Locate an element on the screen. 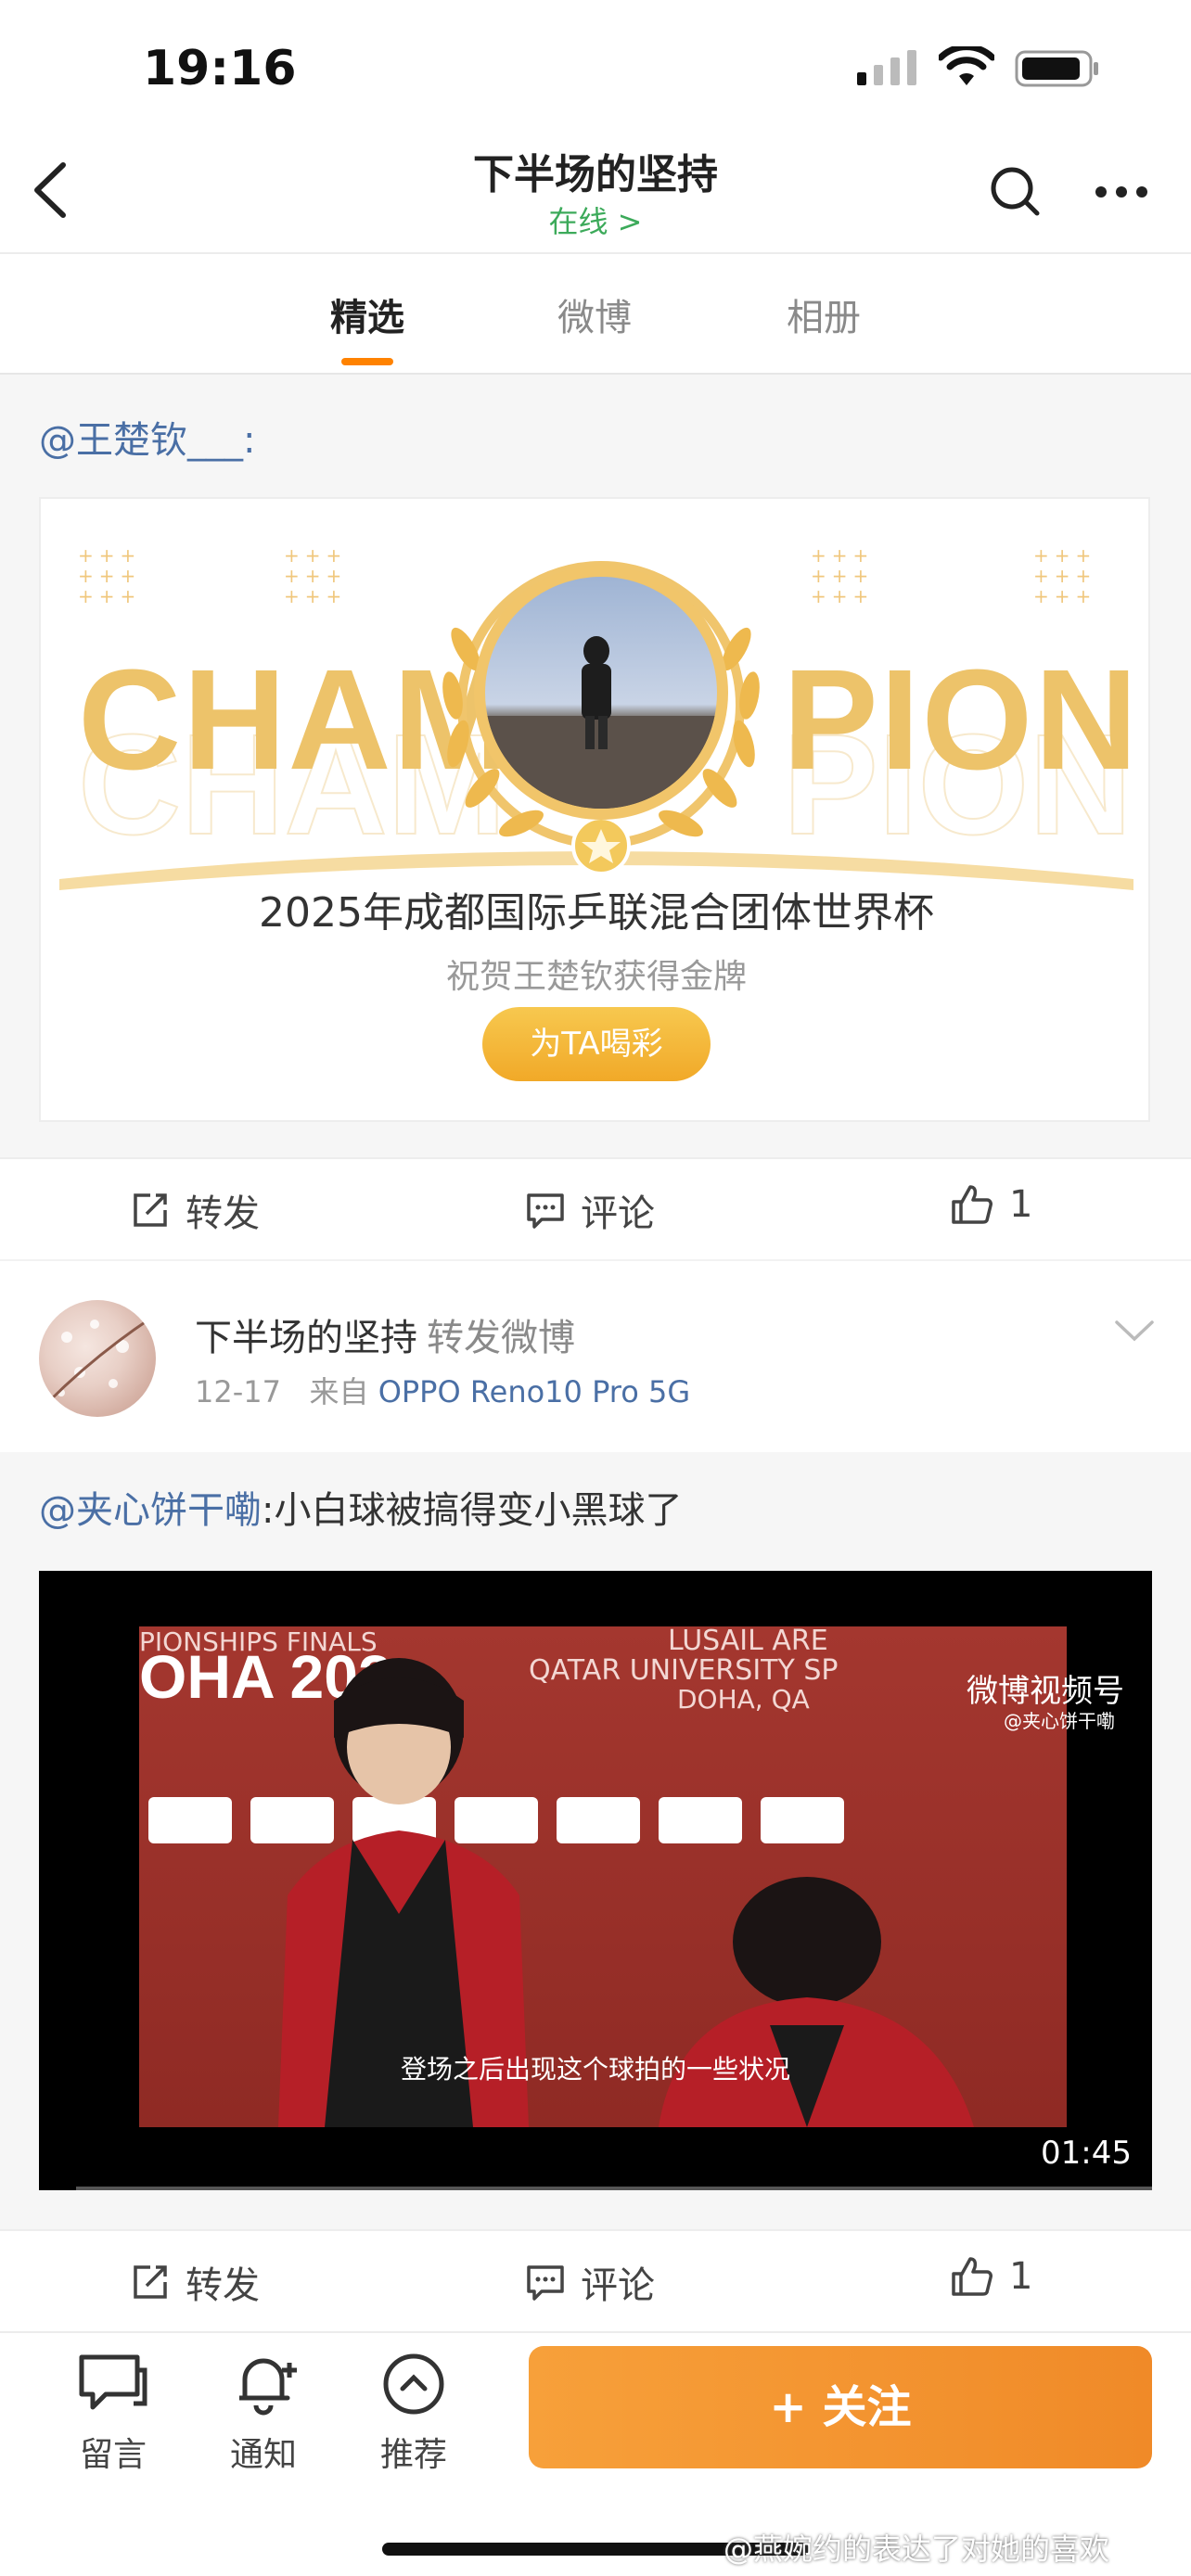 Image resolution: width=1191 pixels, height=2576 pixels. recommend-label: 推荐 is located at coordinates (413, 2455).